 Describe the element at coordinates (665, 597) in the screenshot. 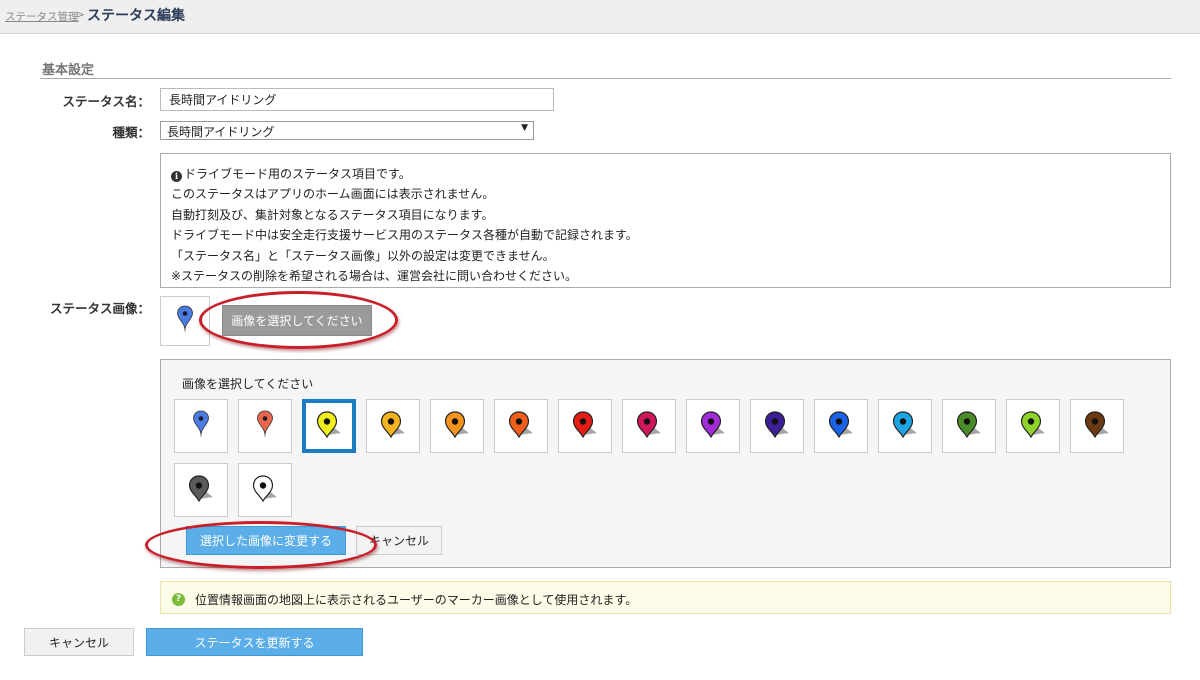

I see `notice-box: ? 位置情報画面の地図上に表示されるユーザーのマーカー画像として使用されます。` at that location.